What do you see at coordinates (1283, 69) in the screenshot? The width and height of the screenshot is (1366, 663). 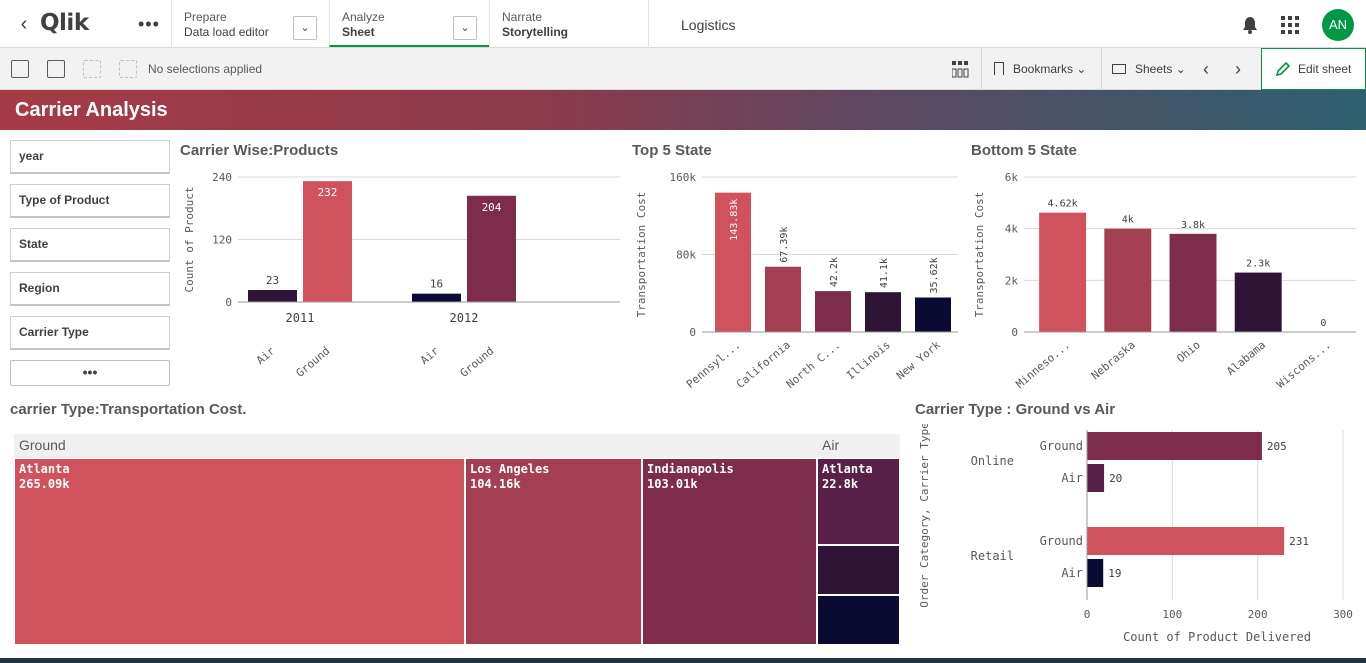 I see `pencil-icon` at bounding box center [1283, 69].